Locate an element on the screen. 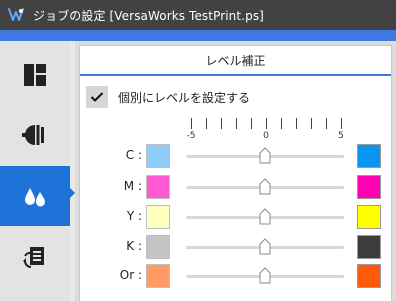  black-level-slider is located at coordinates (265, 247).